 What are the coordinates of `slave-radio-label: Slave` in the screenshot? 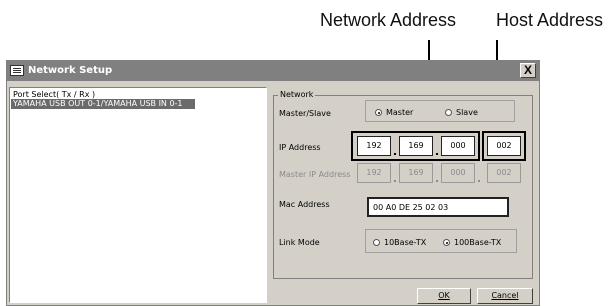 It's located at (467, 112).